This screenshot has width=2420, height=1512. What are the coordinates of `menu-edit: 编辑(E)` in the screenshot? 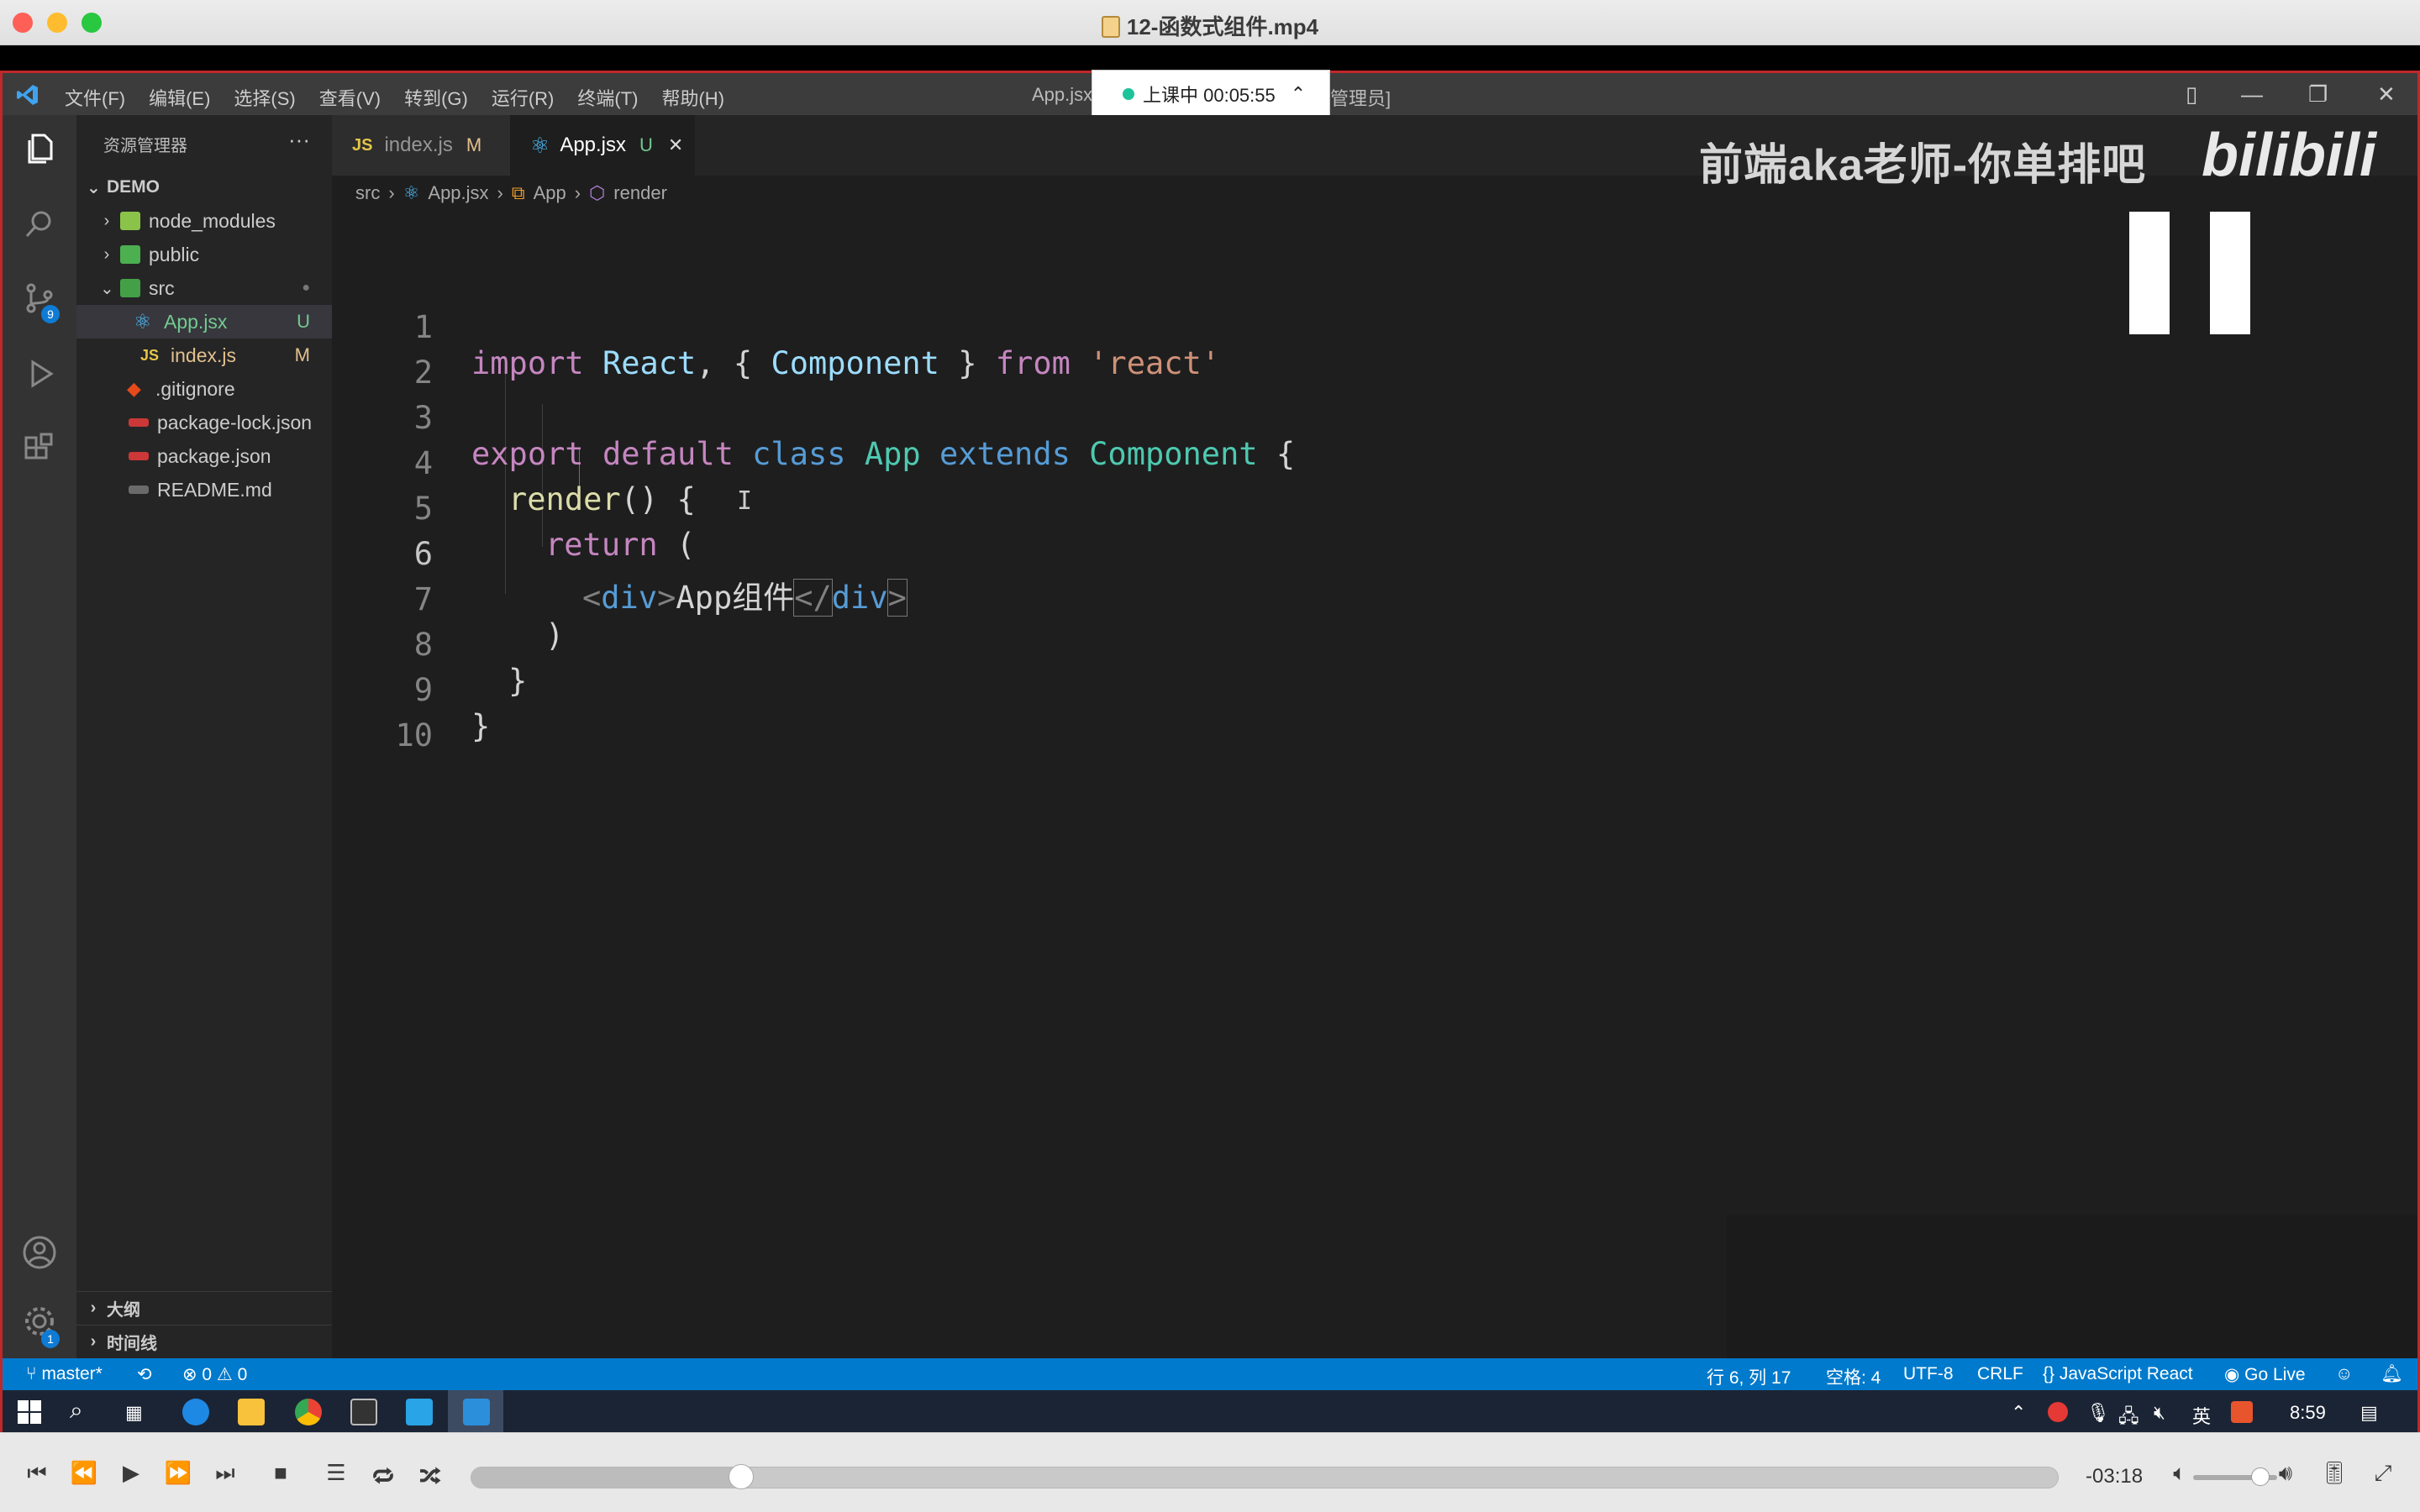 It's located at (180, 97).